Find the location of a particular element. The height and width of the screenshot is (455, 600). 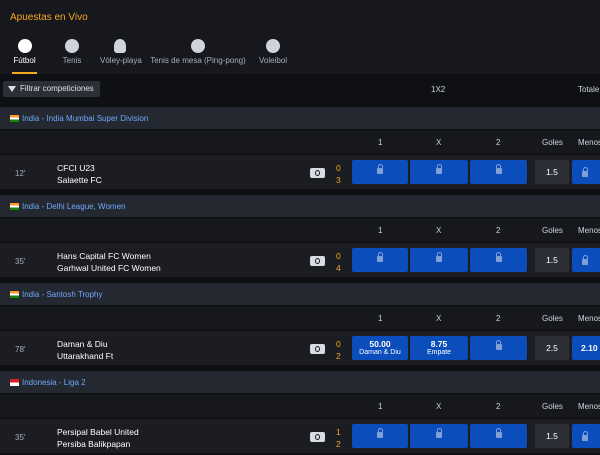

away-score: 2 is located at coordinates (338, 444).